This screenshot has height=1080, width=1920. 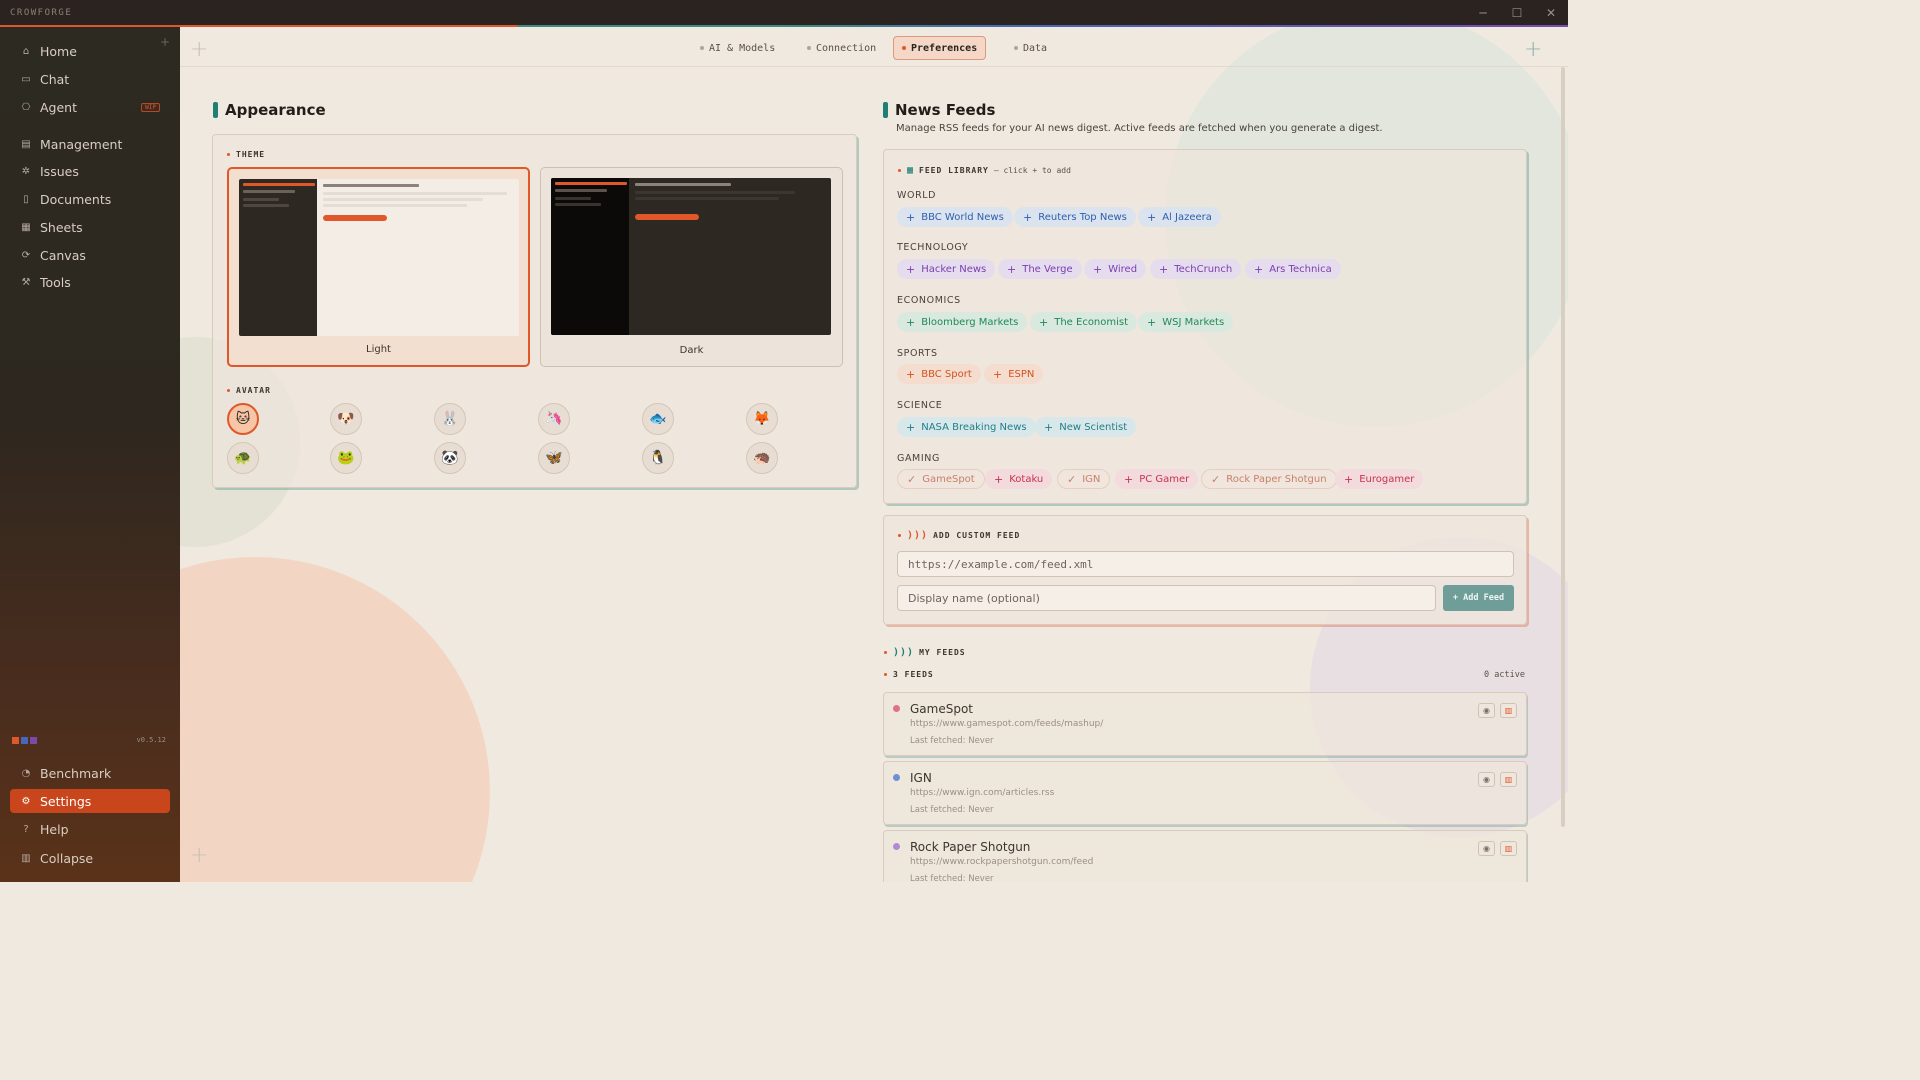 I want to click on sidebar-item-settings: ⚙ Settings, so click(x=90, y=801).